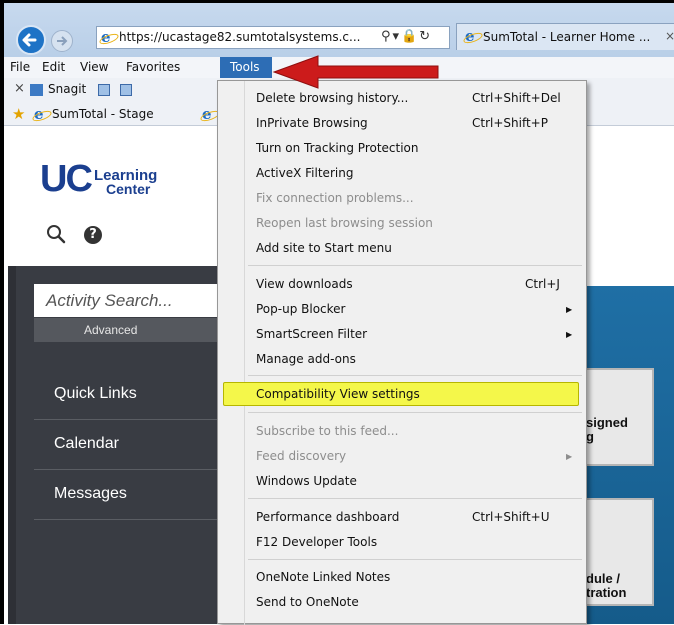 The height and width of the screenshot is (625, 674). I want to click on snagit-capture-icon, so click(104, 90).